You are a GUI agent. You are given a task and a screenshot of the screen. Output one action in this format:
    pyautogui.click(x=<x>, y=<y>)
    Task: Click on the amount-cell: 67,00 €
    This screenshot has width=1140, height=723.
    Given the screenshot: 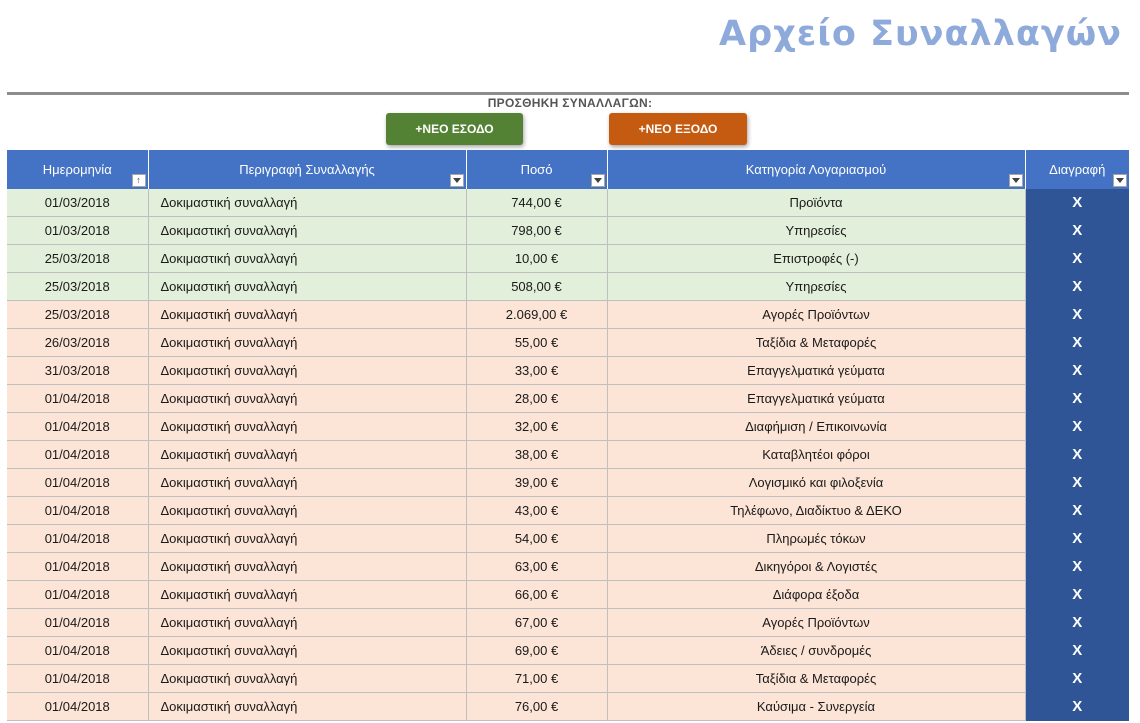 What is the action you would take?
    pyautogui.click(x=536, y=622)
    